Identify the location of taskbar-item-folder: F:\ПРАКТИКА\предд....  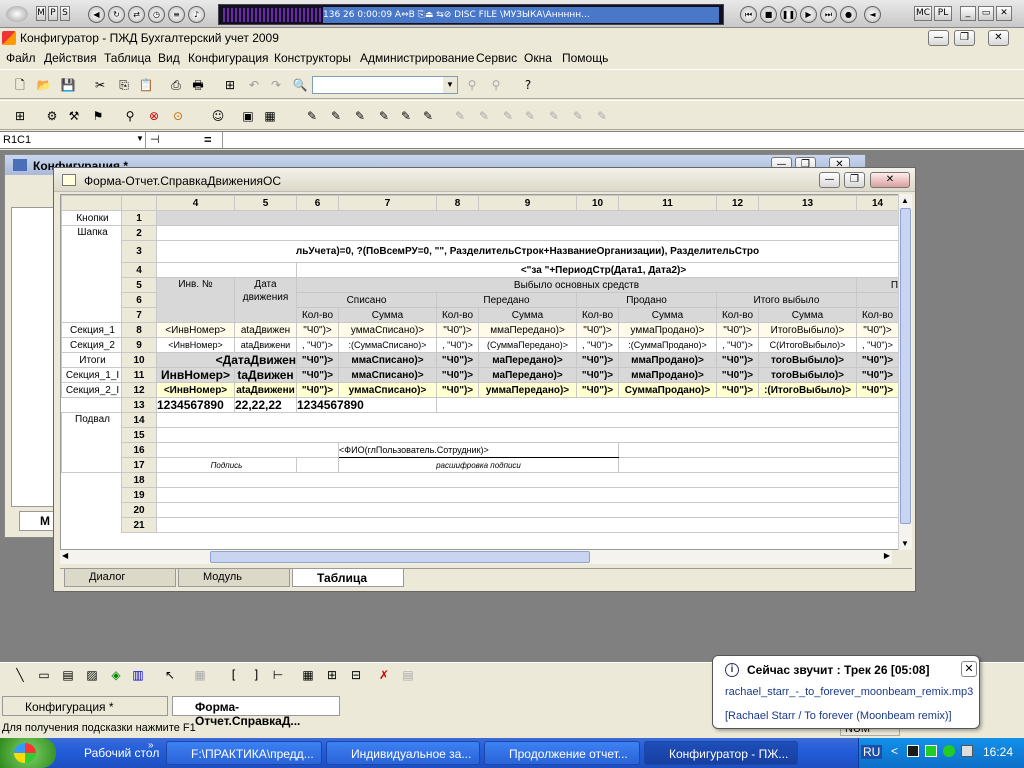
(244, 753).